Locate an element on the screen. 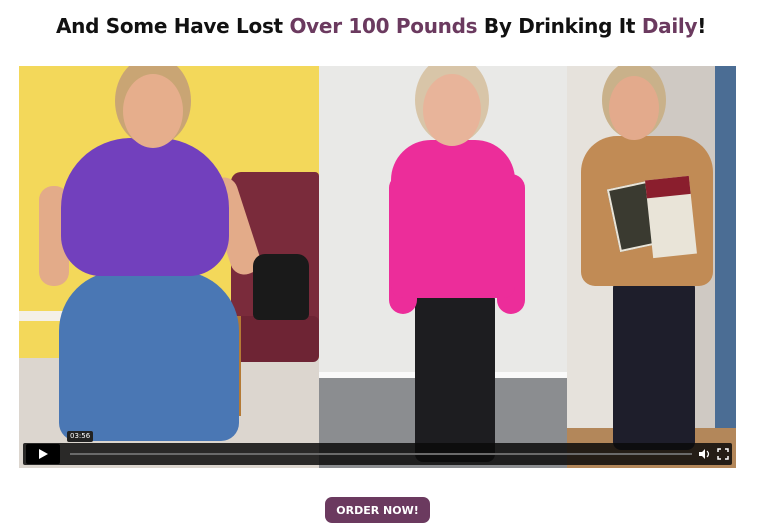 The image size is (762, 531). order-now-button: ORDER NOW! is located at coordinates (377, 510).